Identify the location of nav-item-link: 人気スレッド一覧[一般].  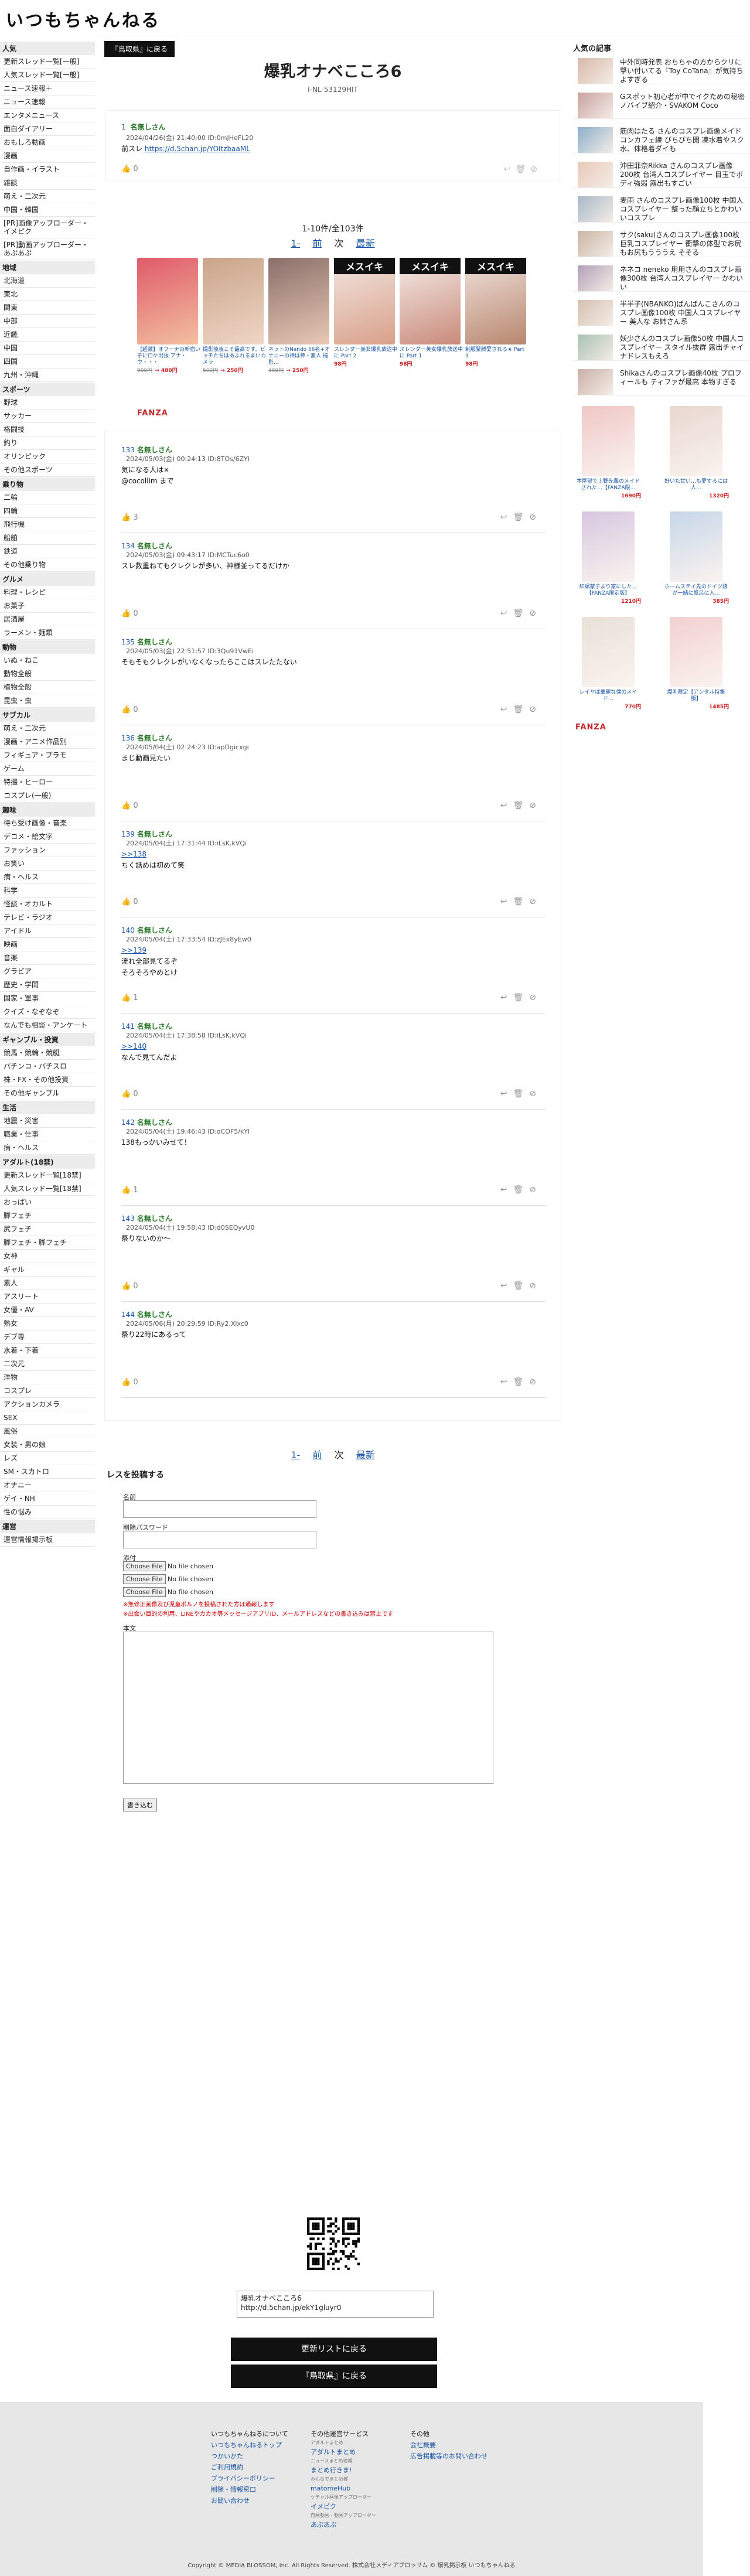
(48, 75).